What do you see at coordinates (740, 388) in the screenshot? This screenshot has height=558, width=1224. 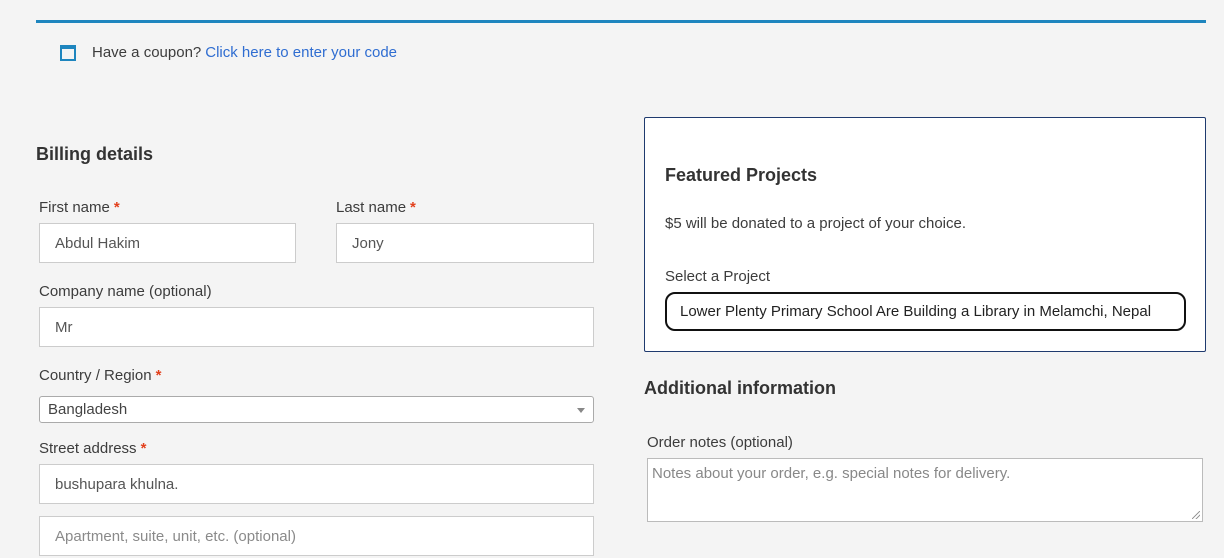 I see `additional-heading: Additional information` at bounding box center [740, 388].